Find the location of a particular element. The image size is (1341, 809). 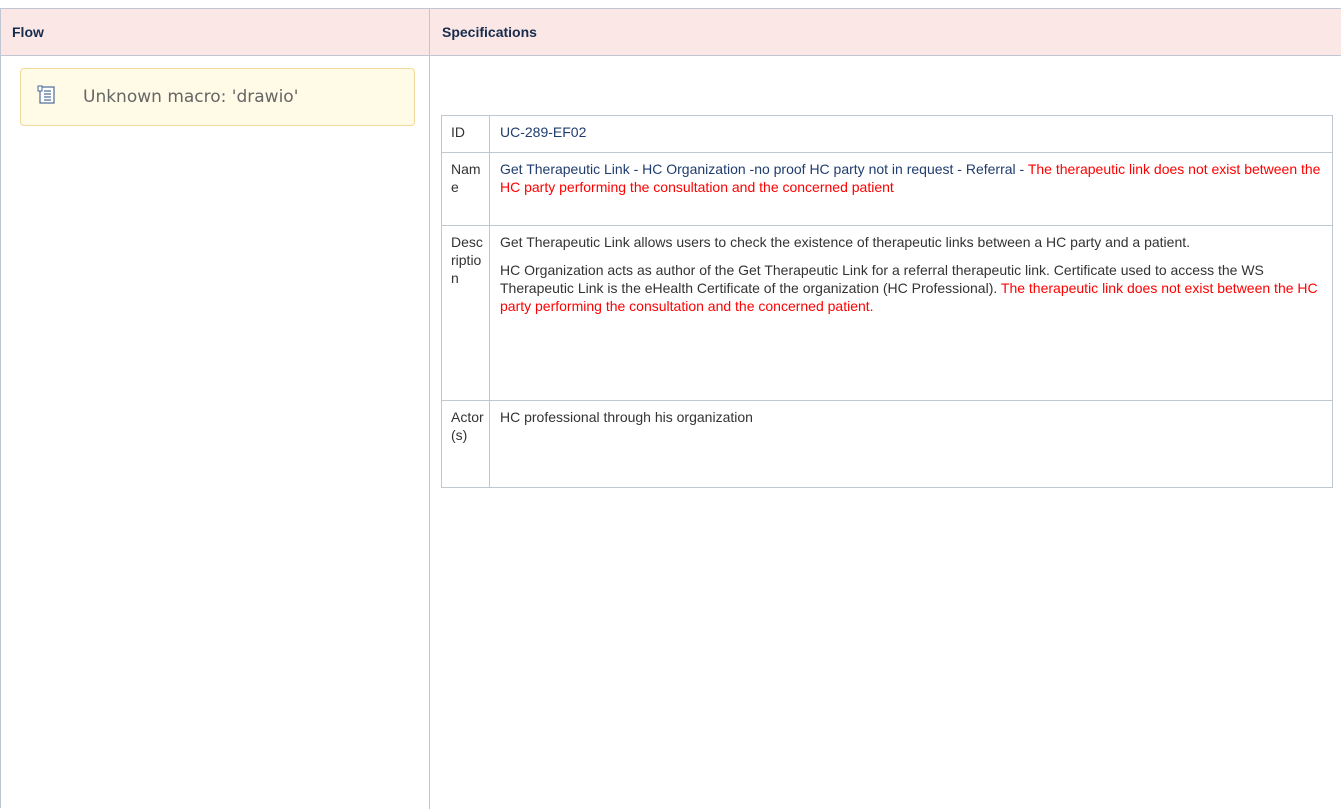

column-divider is located at coordinates (429, 409).